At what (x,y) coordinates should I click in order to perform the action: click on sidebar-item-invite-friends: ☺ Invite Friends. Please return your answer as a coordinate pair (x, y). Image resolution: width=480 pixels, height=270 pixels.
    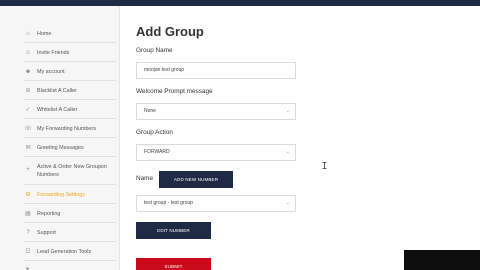
    Looking at the image, I should click on (70, 53).